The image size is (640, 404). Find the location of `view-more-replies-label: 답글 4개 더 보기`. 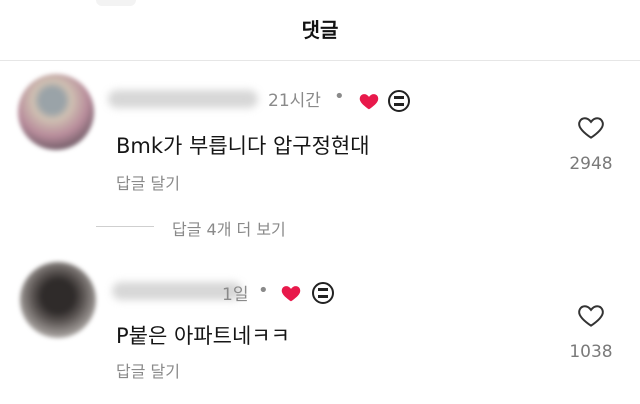

view-more-replies-label: 답글 4개 더 보기 is located at coordinates (229, 228).